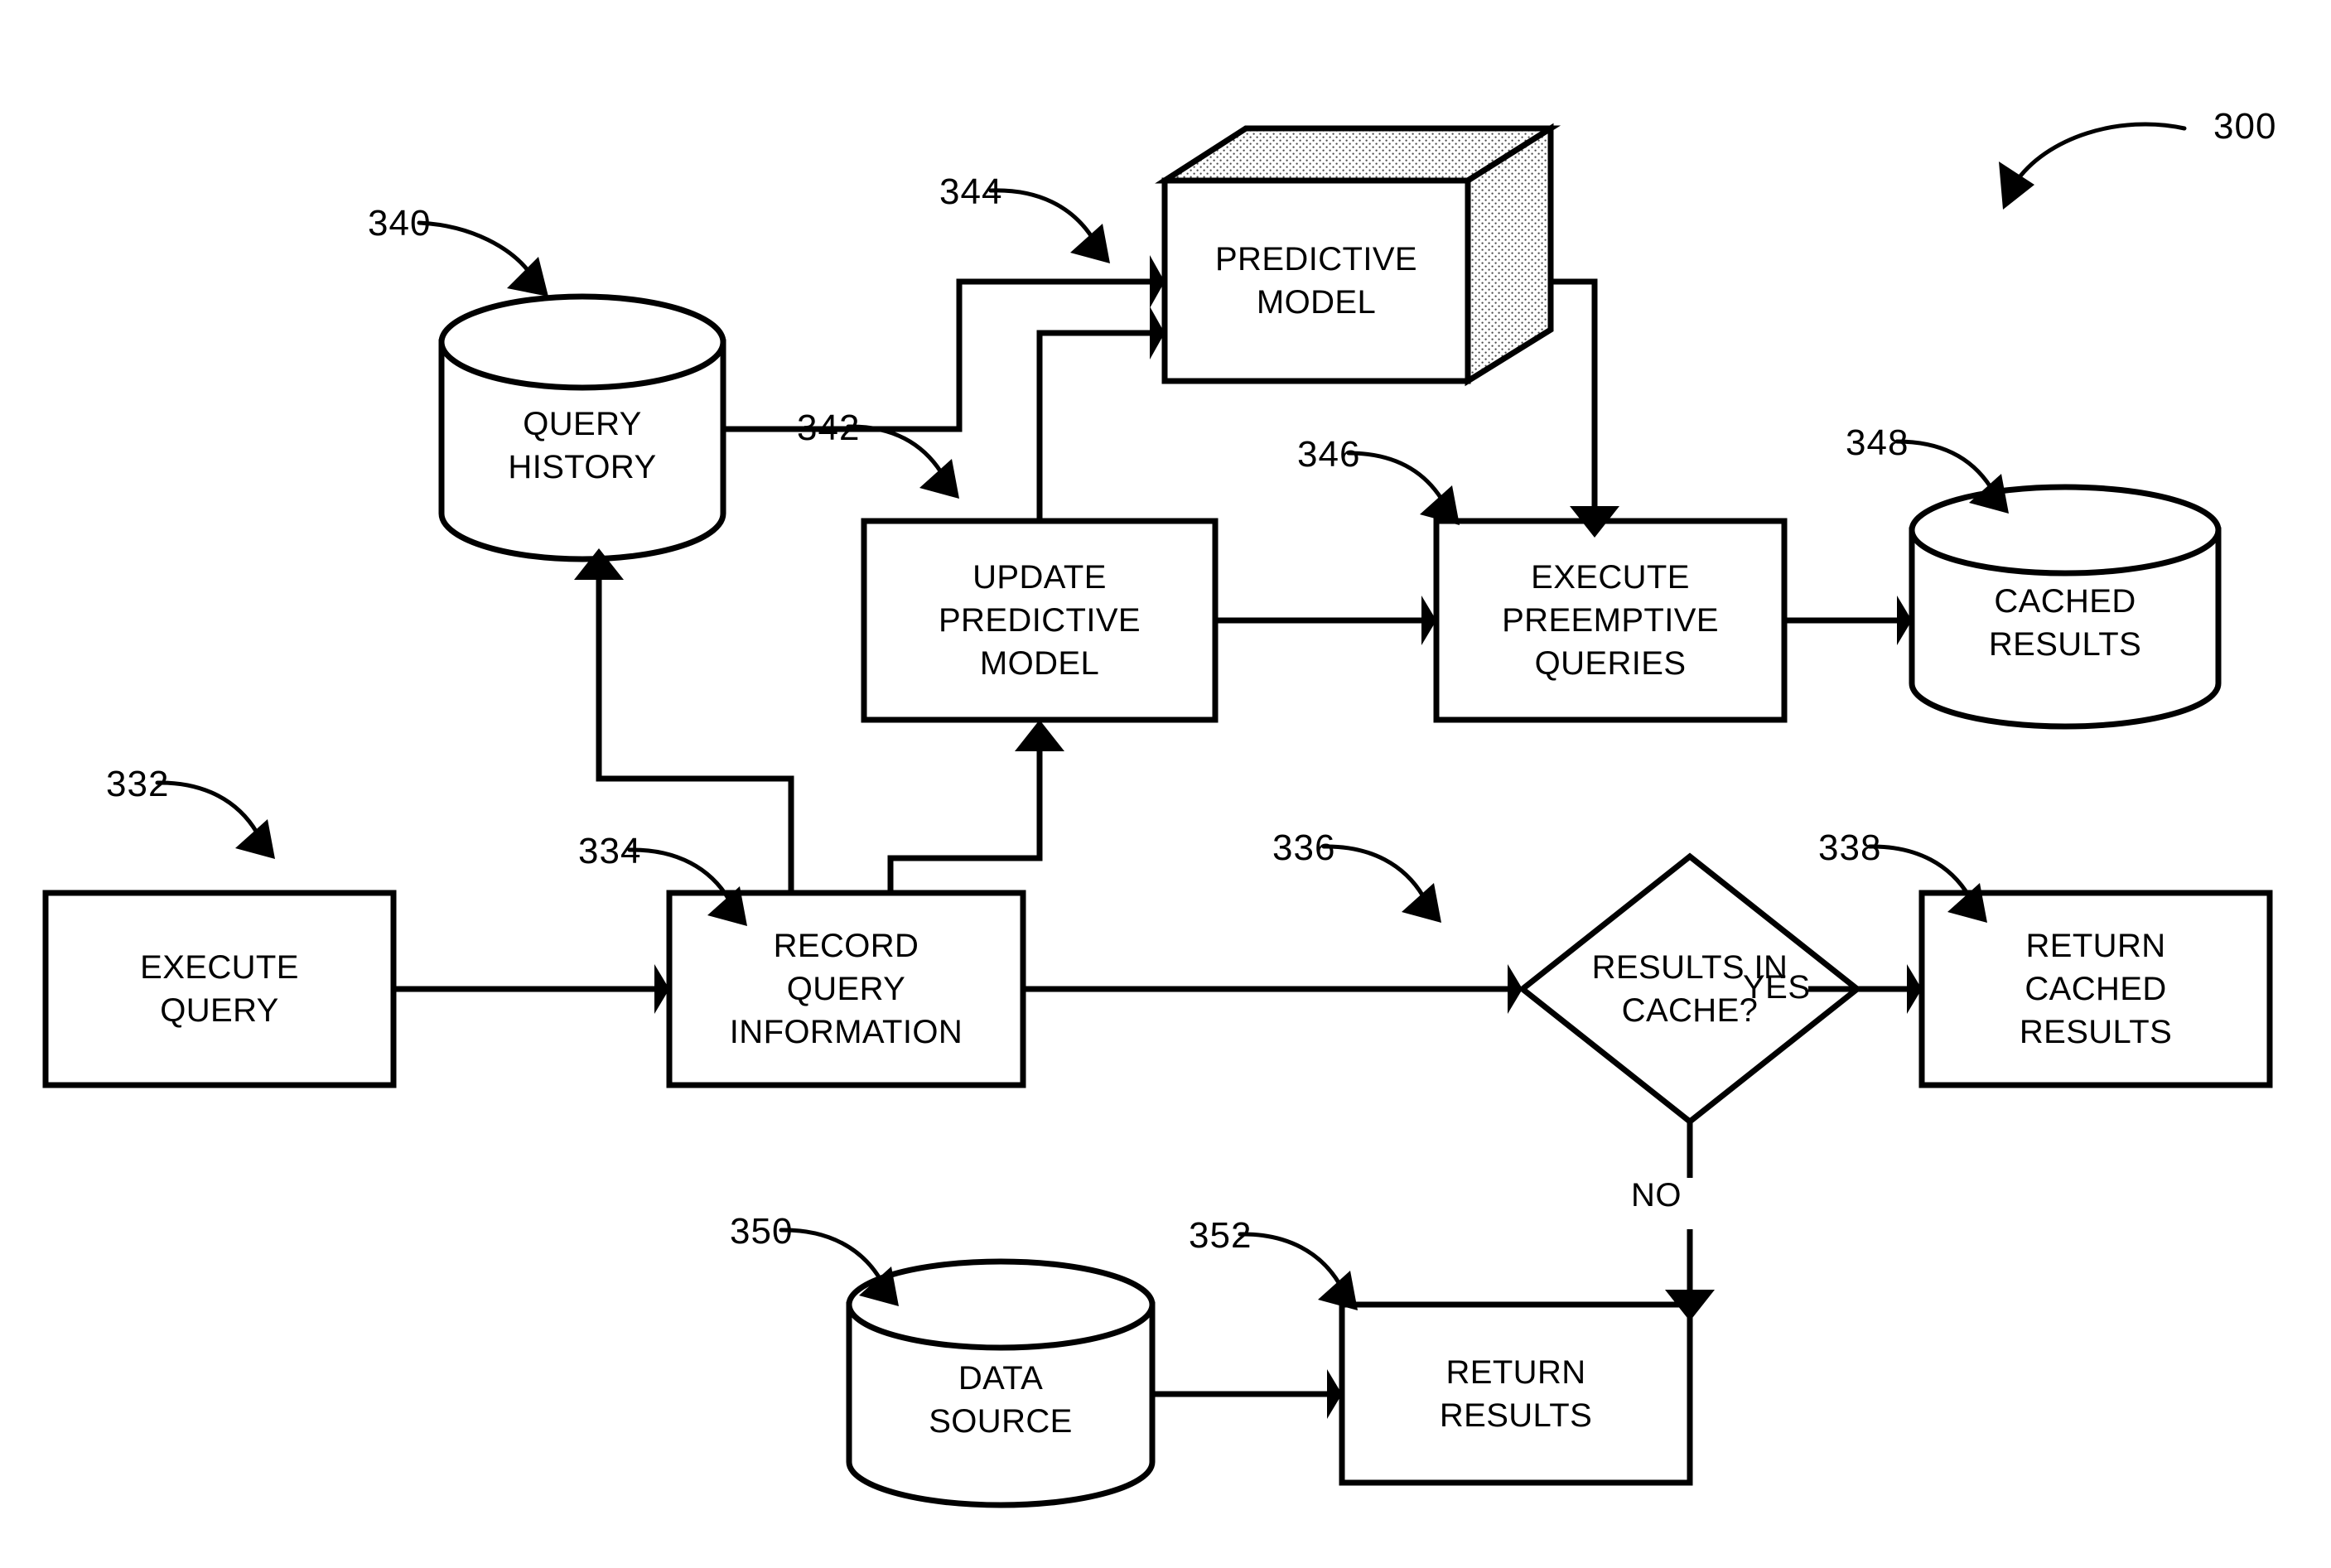  What do you see at coordinates (582, 427) in the screenshot?
I see `node-query-history-shape` at bounding box center [582, 427].